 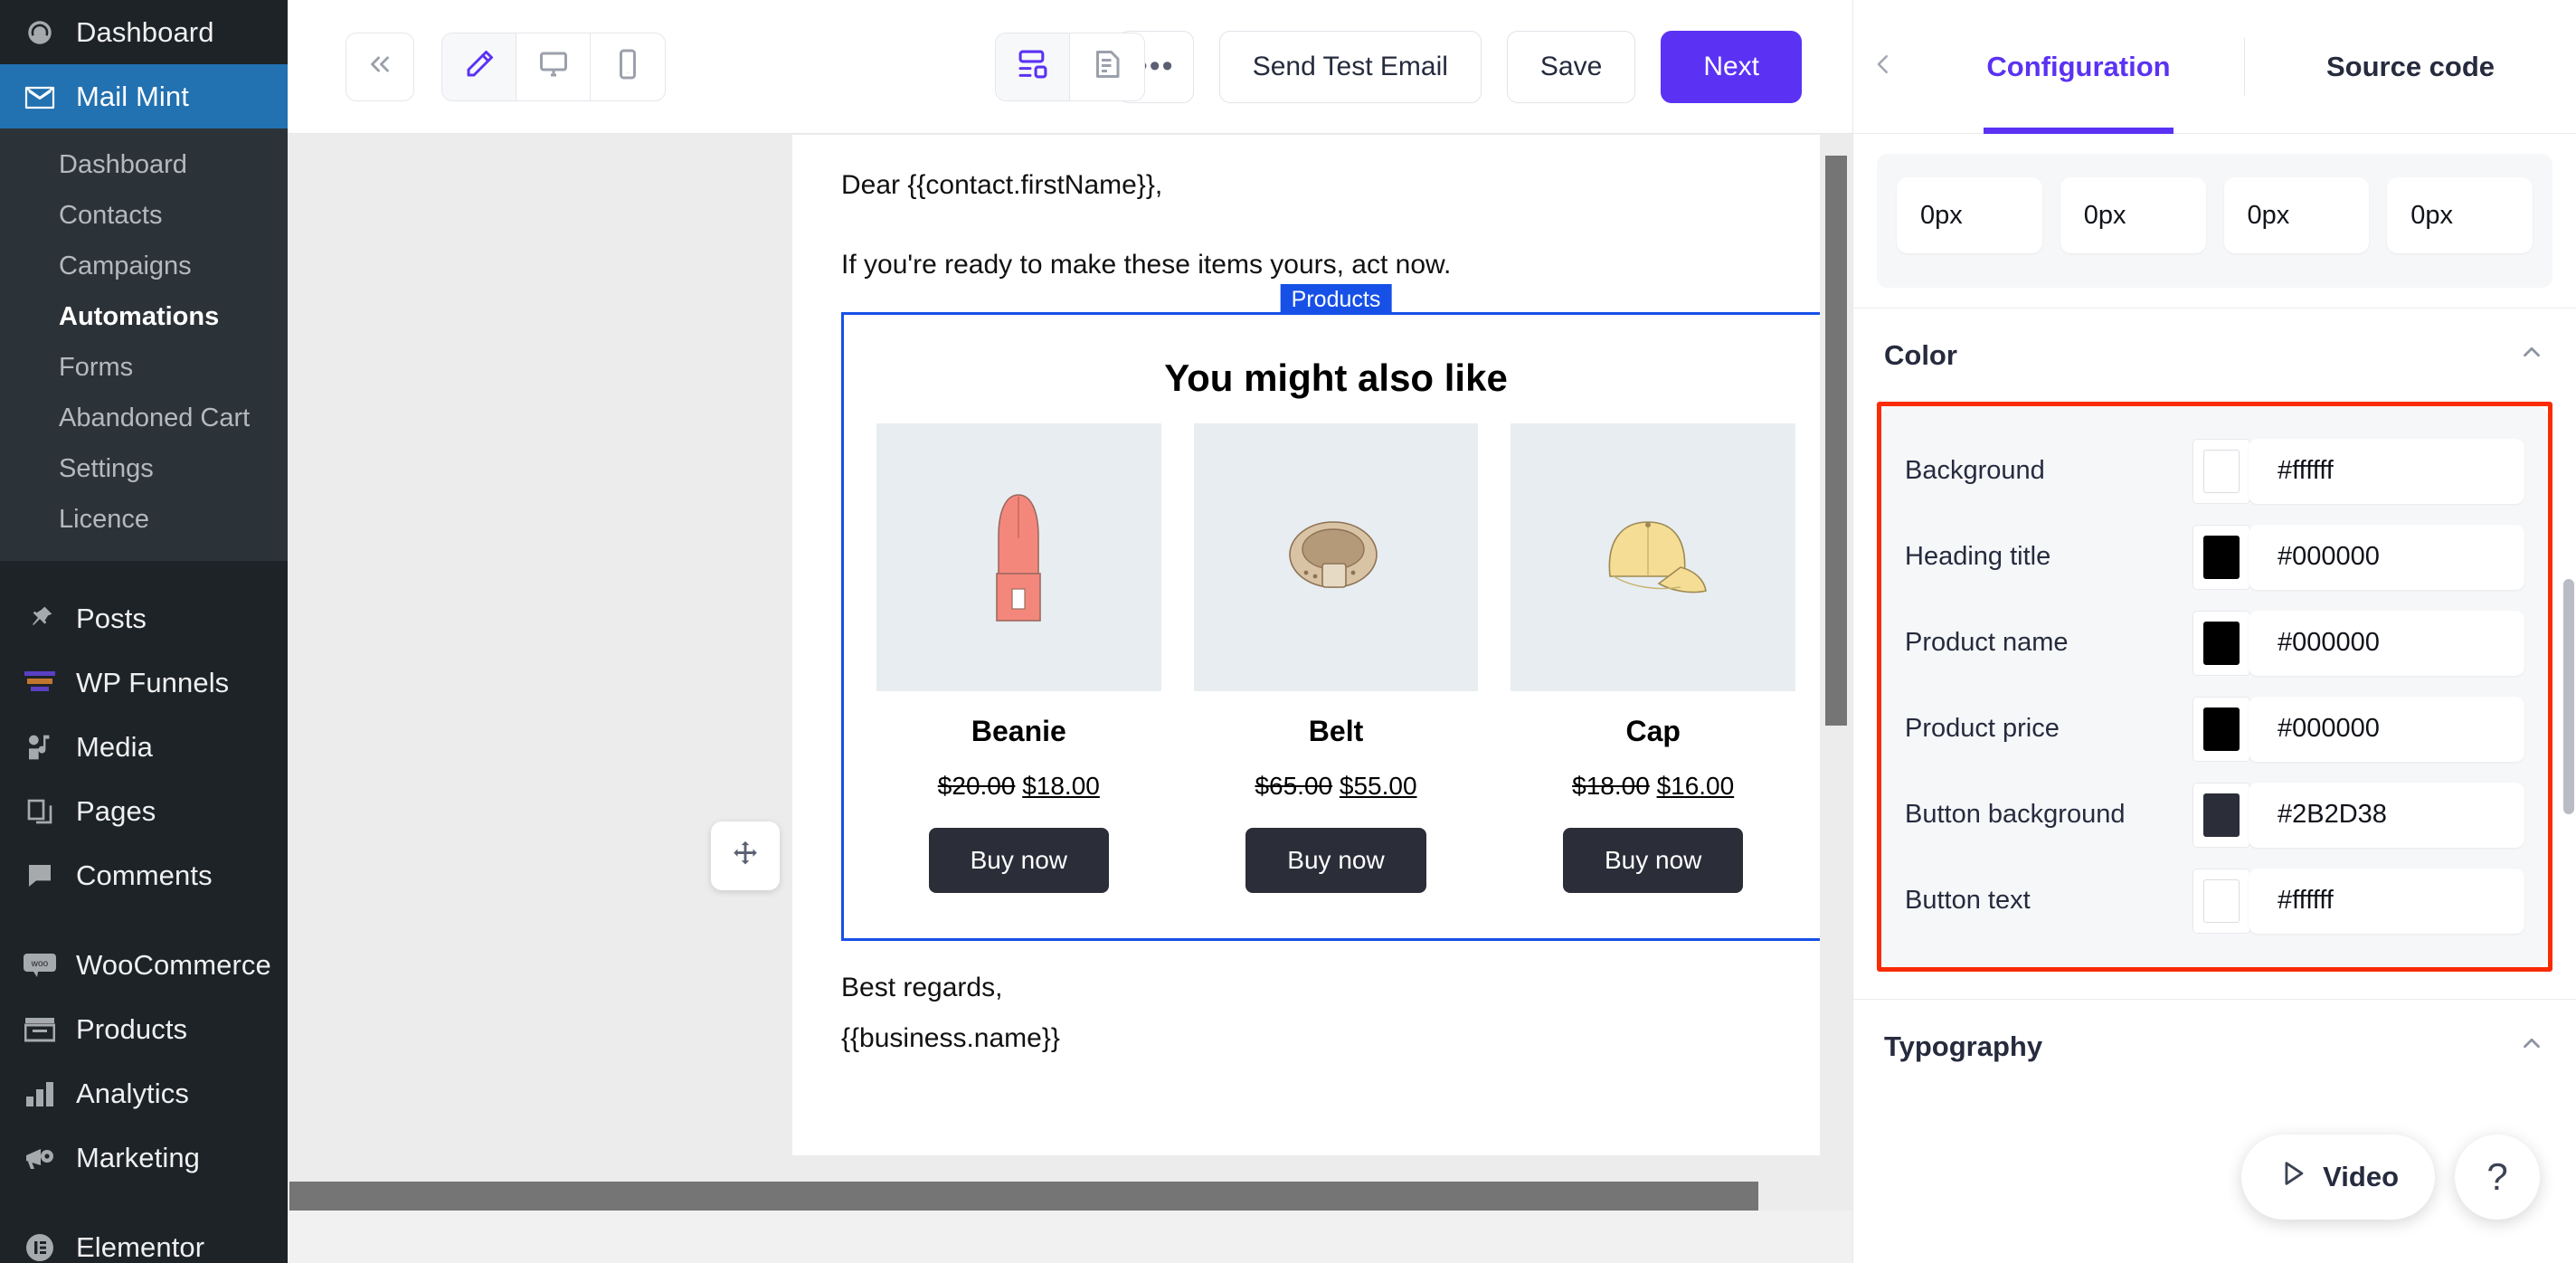 I want to click on help-button: ?, so click(x=2498, y=1178).